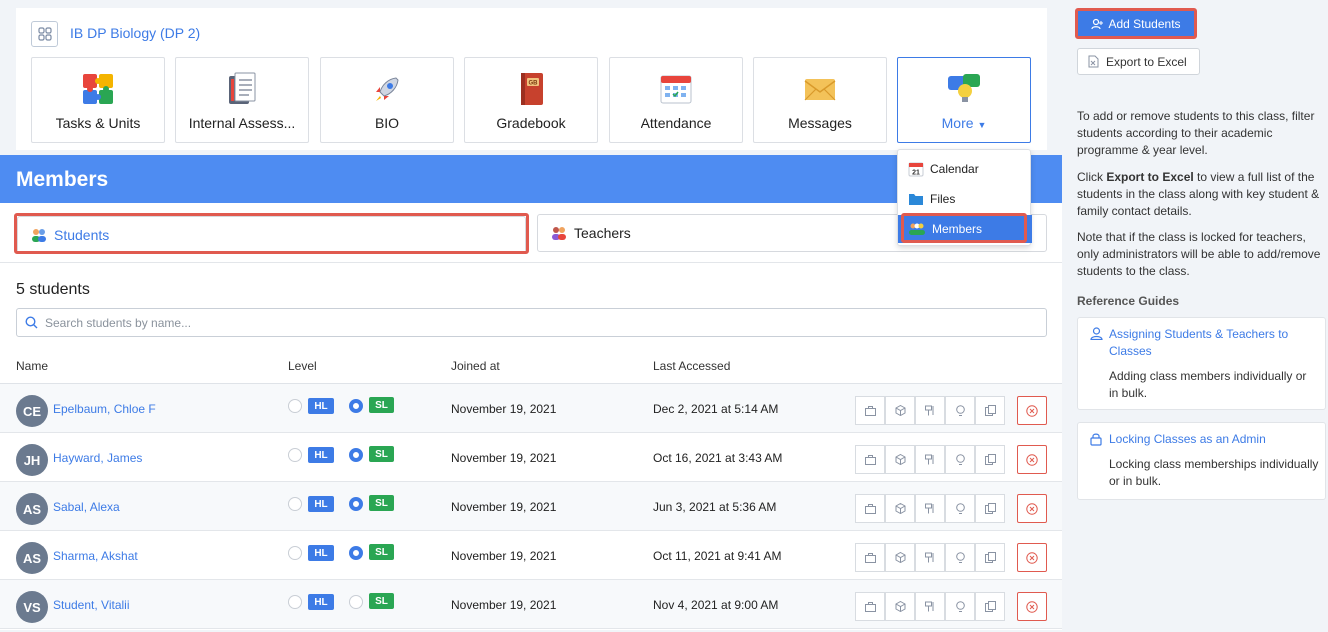 Image resolution: width=1328 pixels, height=632 pixels. Describe the element at coordinates (32, 558) in the screenshot. I see `avatar: AS` at that location.